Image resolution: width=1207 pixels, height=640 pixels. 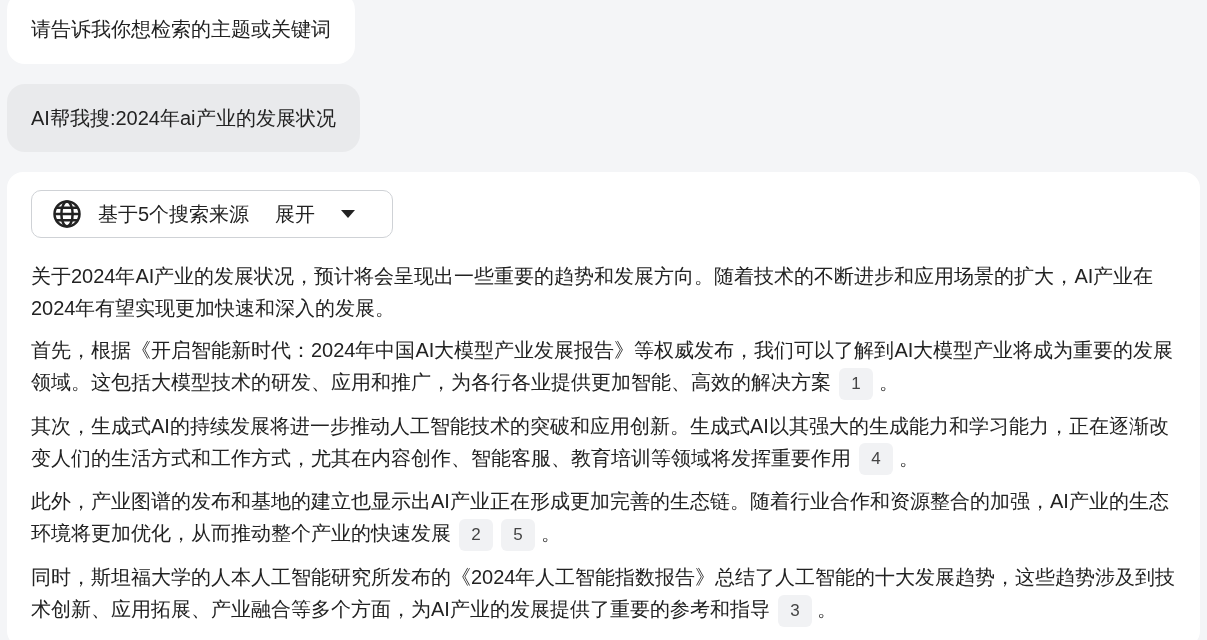 I want to click on paragraph: 此外，产业图谱的发布和基地的建立也显示出AI产业正在形成更加完善的生态链。随着行业合作和资源整合的加强，AI产业的生态环境将更加优化，从而推动整个产业的快速发展 2 5 。, so click(x=603, y=518).